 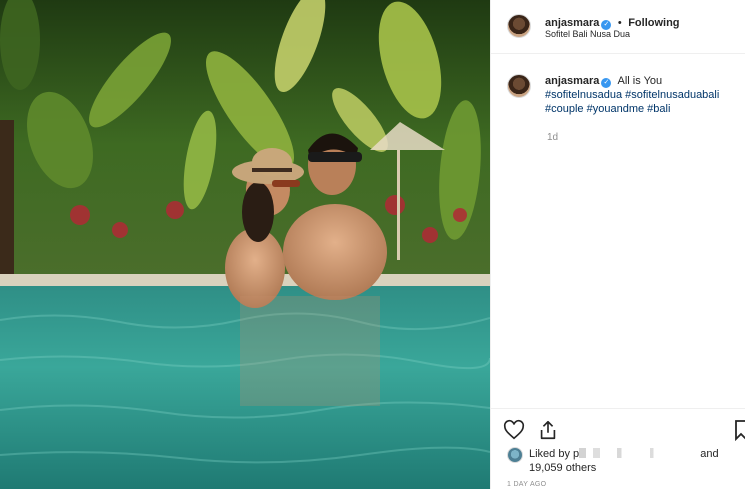 What do you see at coordinates (562, 468) in the screenshot?
I see `likes-count: 19,059 others` at bounding box center [562, 468].